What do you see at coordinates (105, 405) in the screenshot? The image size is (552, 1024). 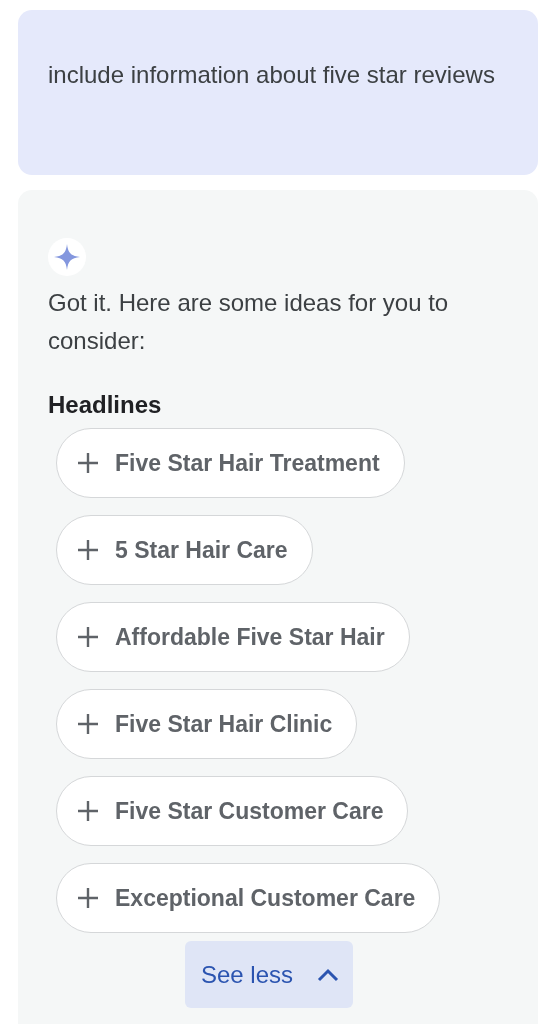 I see `section-heading: Headlines` at bounding box center [105, 405].